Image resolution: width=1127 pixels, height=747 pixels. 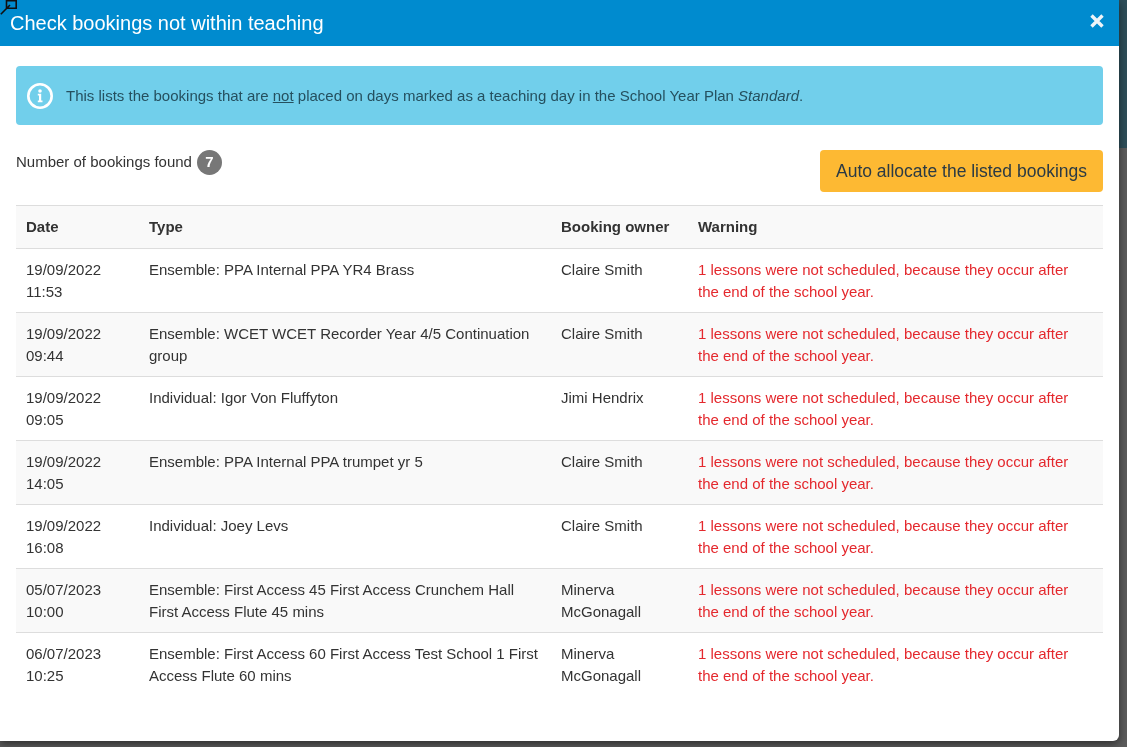 What do you see at coordinates (77, 600) in the screenshot?
I see `table-cell: 05/07/2023 10:00` at bounding box center [77, 600].